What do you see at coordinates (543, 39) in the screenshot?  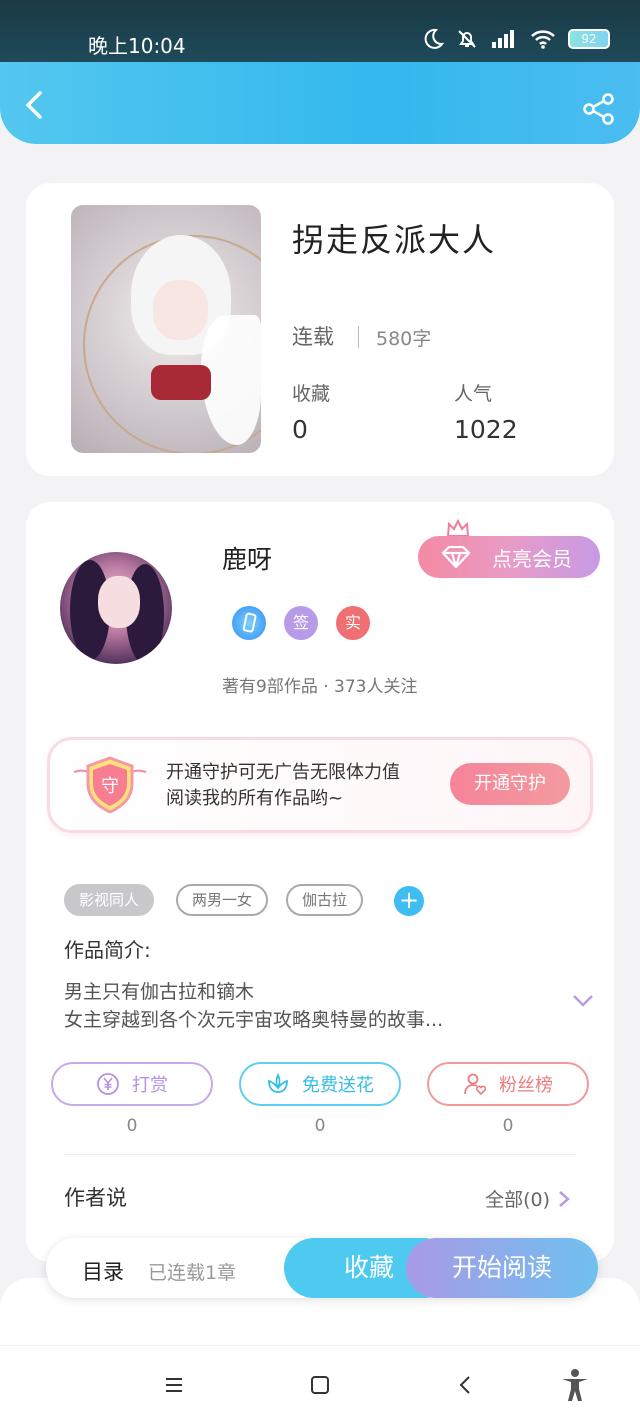 I see `wifi-icon` at bounding box center [543, 39].